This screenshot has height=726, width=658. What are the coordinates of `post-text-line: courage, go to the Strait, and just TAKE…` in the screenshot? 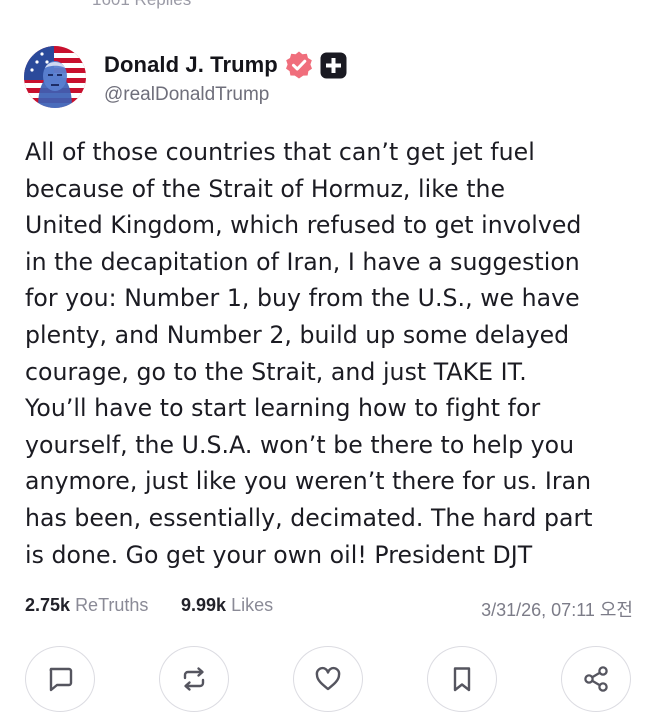 It's located at (276, 371).